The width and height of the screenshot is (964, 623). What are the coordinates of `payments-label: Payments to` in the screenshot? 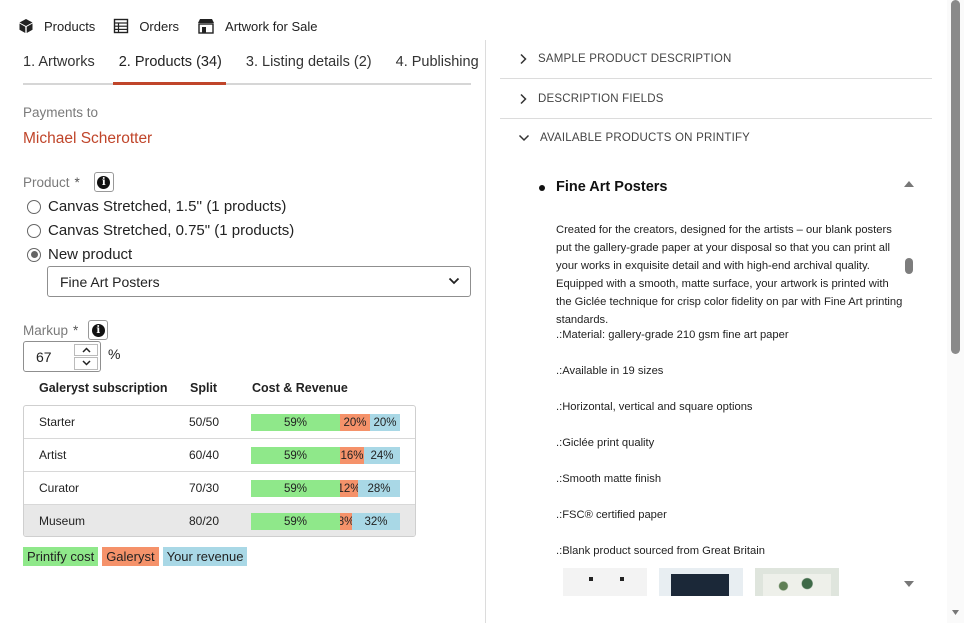 It's located at (61, 112).